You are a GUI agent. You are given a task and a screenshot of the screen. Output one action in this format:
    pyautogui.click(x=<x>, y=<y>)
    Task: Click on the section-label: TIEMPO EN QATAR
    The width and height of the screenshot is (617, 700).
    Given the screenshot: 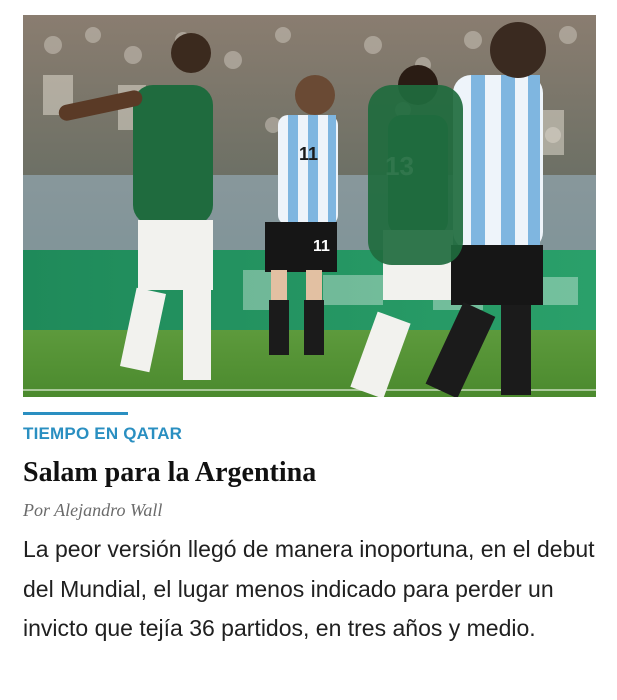 What is the action you would take?
    pyautogui.click(x=102, y=434)
    